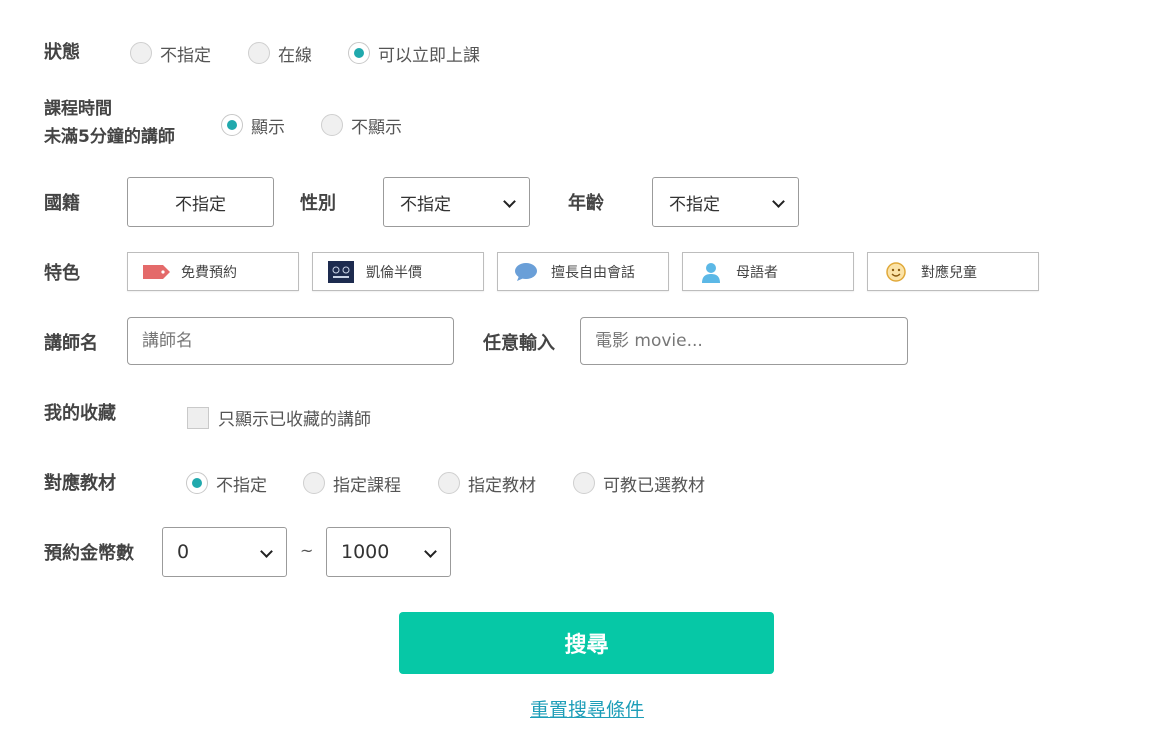 The image size is (1171, 748). What do you see at coordinates (586, 643) in the screenshot?
I see `search-button: 搜尋` at bounding box center [586, 643].